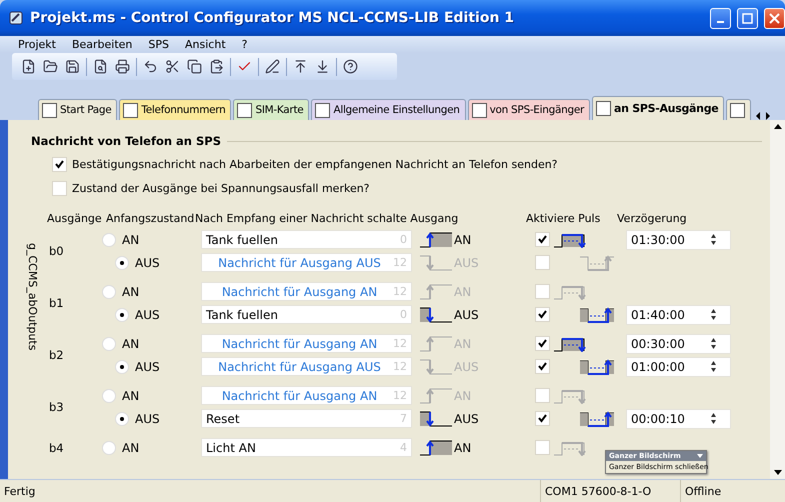  What do you see at coordinates (16, 18) in the screenshot?
I see `app-icon` at bounding box center [16, 18].